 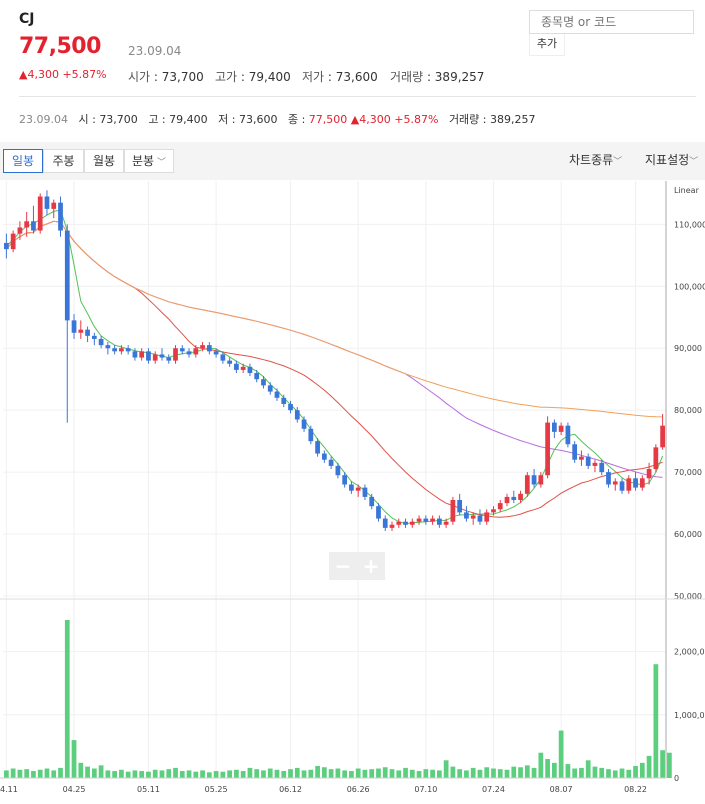 I want to click on search-input, so click(x=611, y=22).